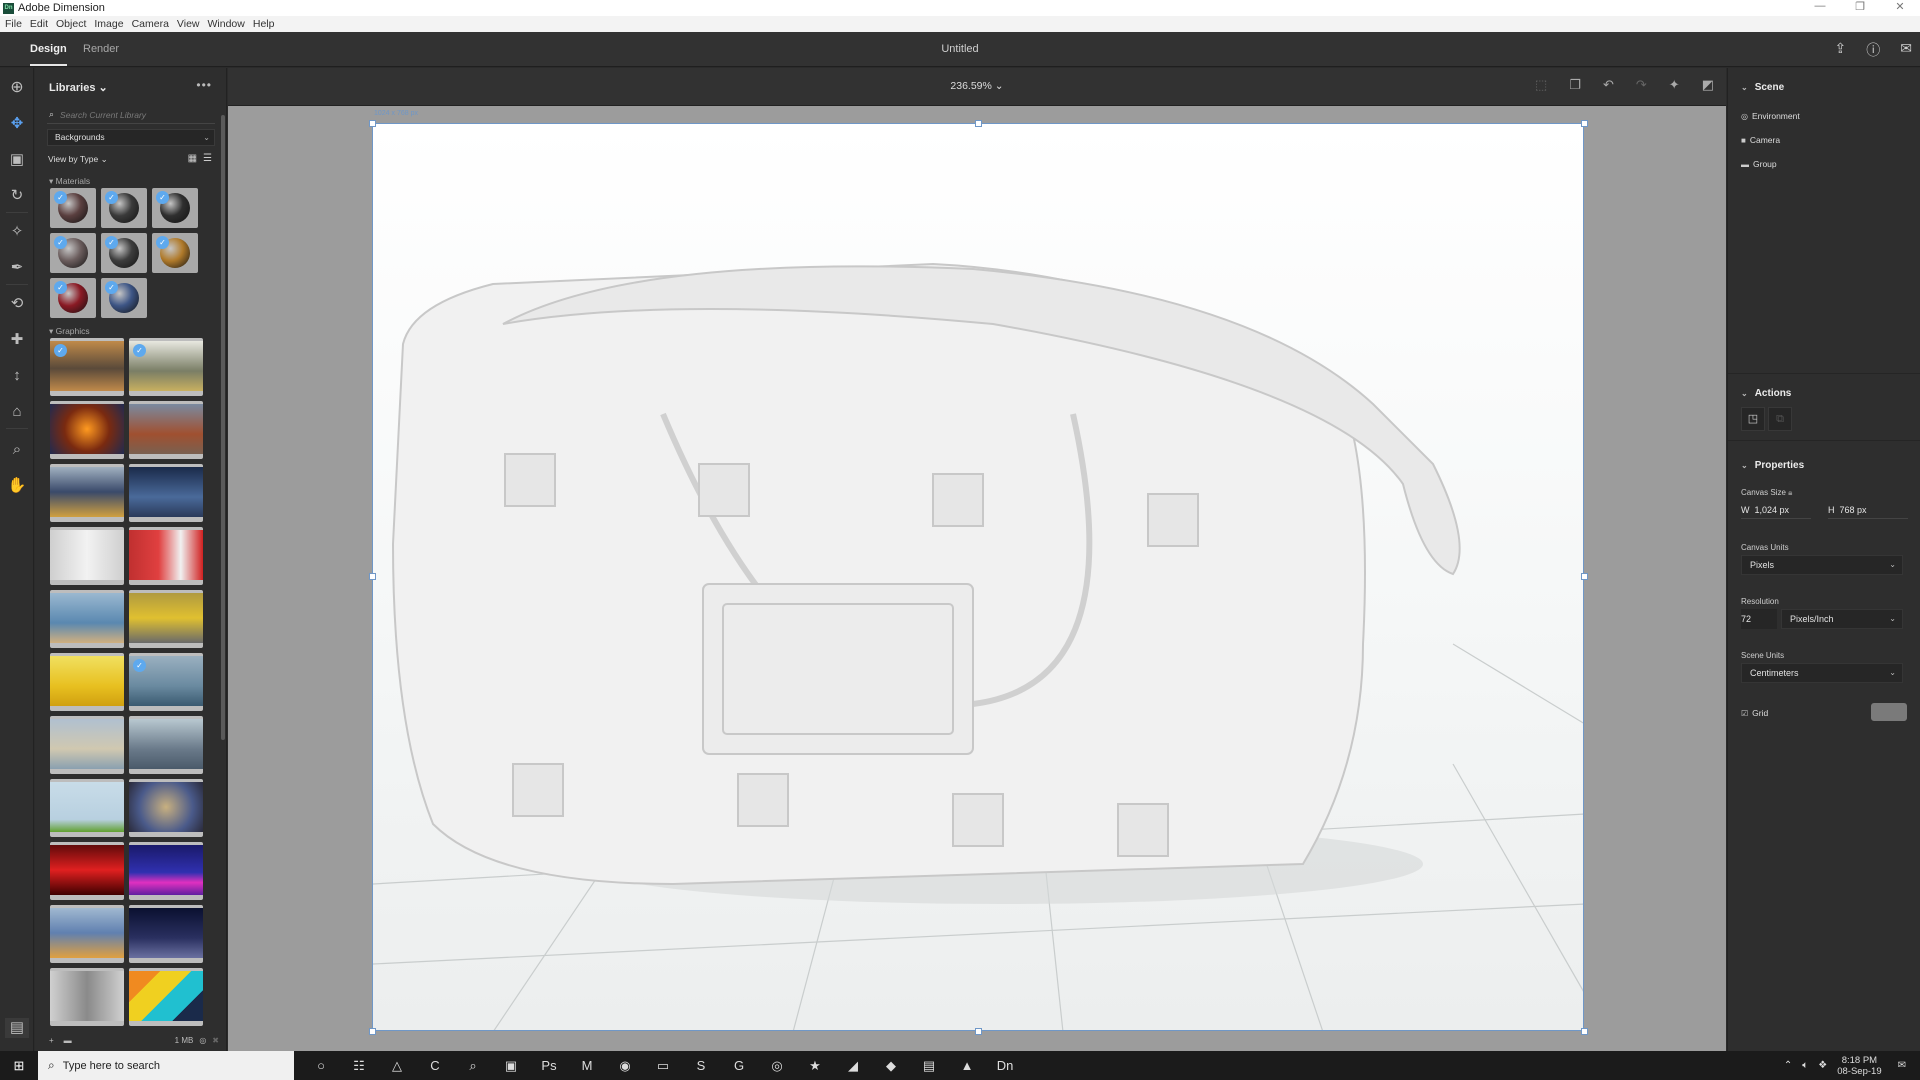 The image size is (1920, 1080). I want to click on clock: 8:18 PM 08-Sep-19, so click(1859, 1066).